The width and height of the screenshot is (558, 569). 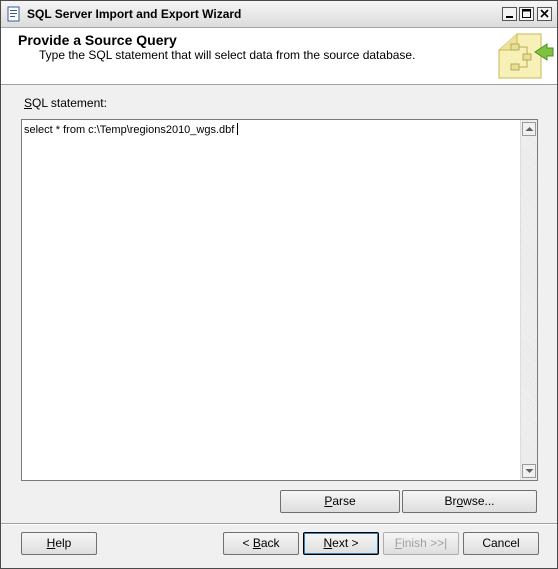 I want to click on back-button: < Back, so click(x=261, y=543).